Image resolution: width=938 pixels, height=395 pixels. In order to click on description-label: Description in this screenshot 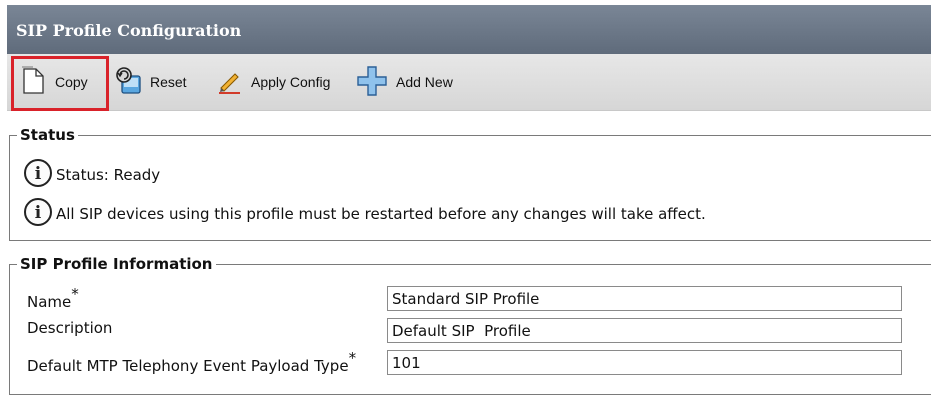, I will do `click(70, 328)`.